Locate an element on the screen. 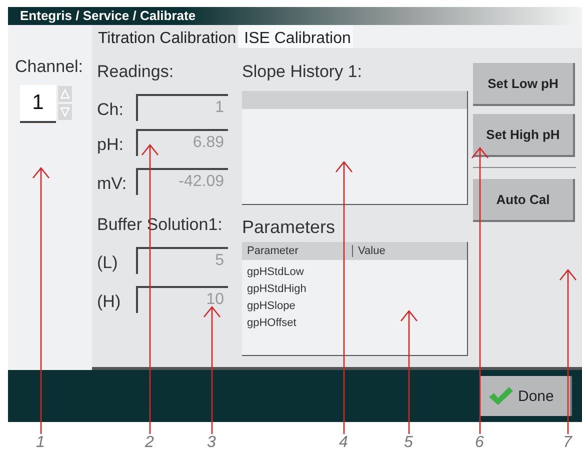 This screenshot has width=582, height=453. section-title: Parameters is located at coordinates (289, 227).